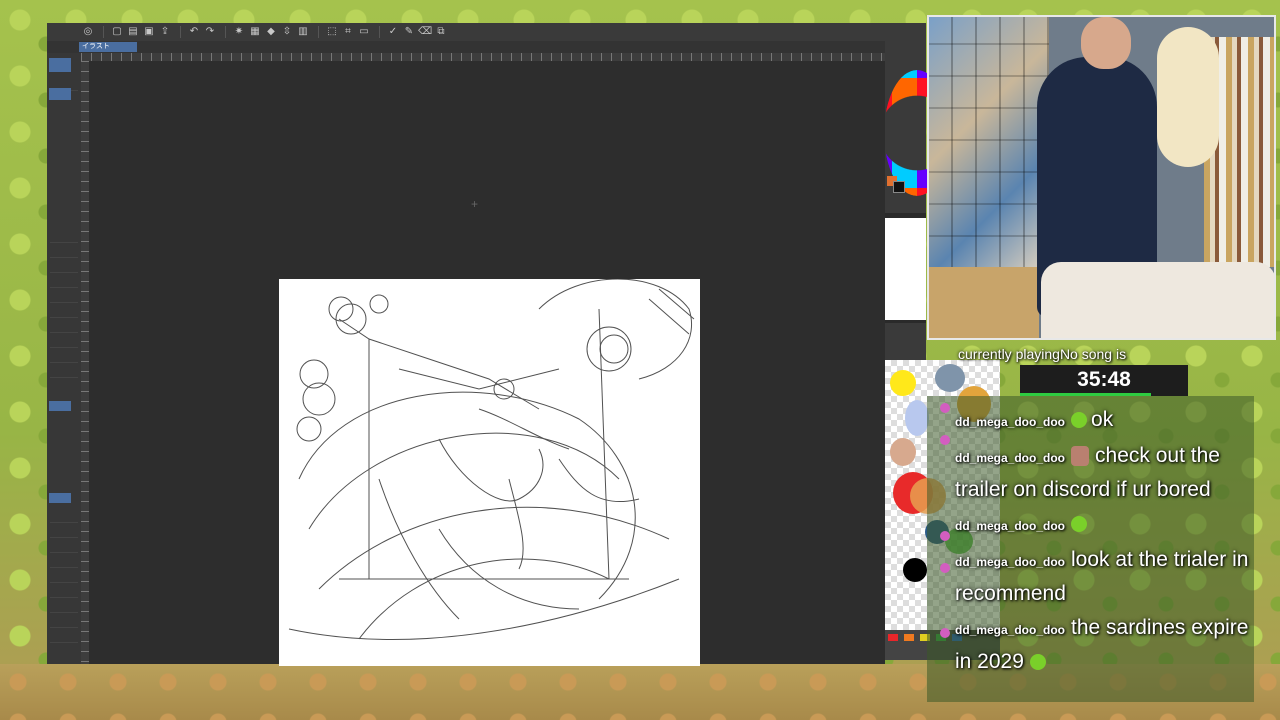 The width and height of the screenshot is (1280, 720). I want to click on tool-property-panel, so click(64, 358).